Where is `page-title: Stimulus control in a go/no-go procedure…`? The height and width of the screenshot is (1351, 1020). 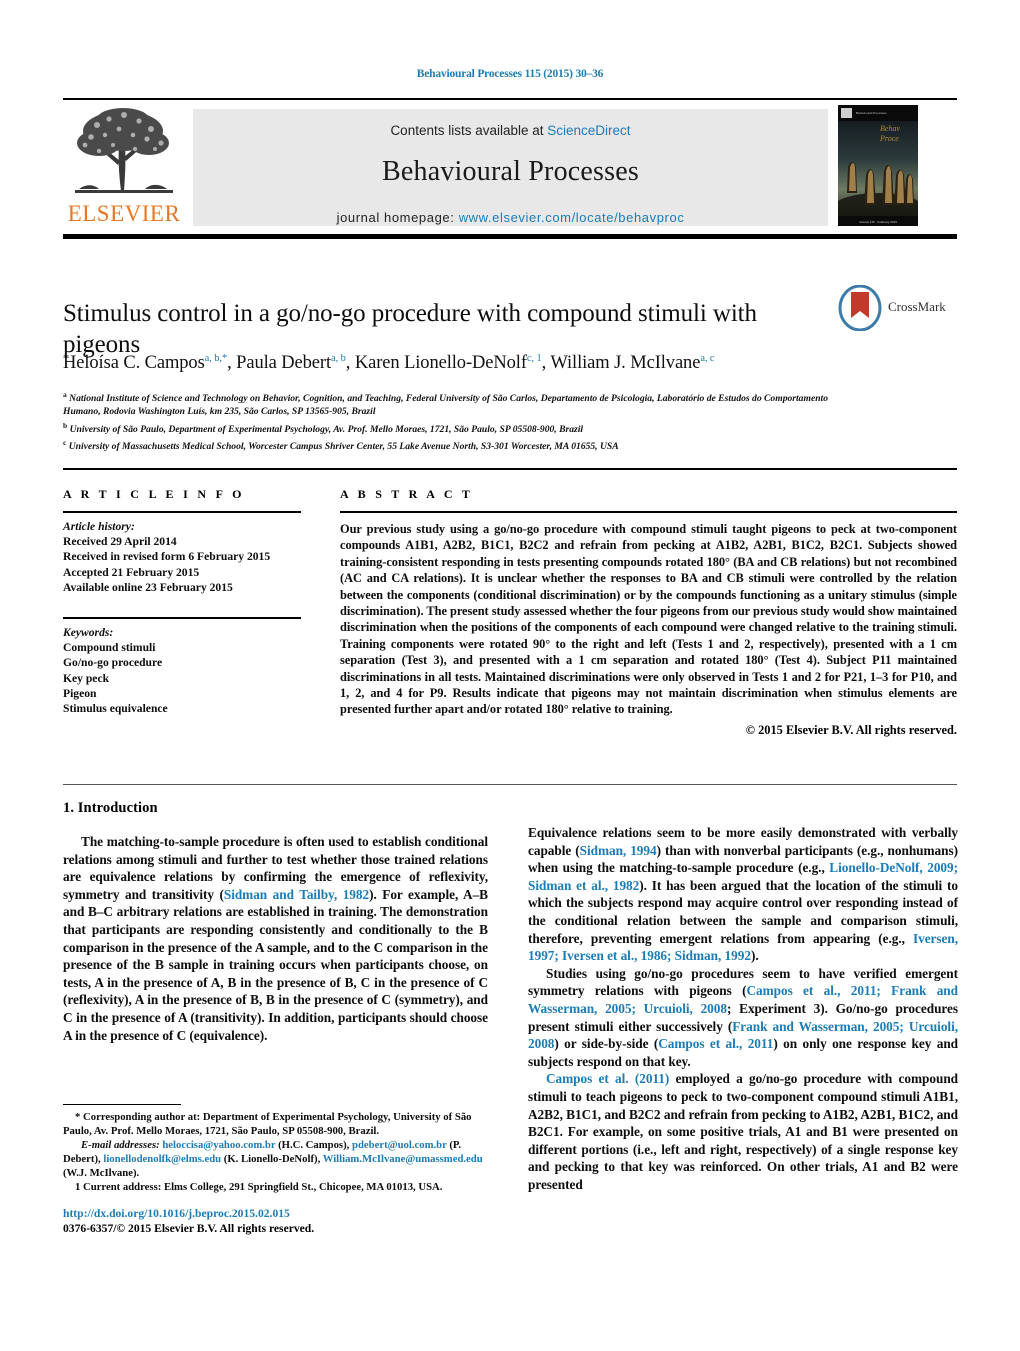 page-title: Stimulus control in a go/no-go procedure… is located at coordinates (410, 328).